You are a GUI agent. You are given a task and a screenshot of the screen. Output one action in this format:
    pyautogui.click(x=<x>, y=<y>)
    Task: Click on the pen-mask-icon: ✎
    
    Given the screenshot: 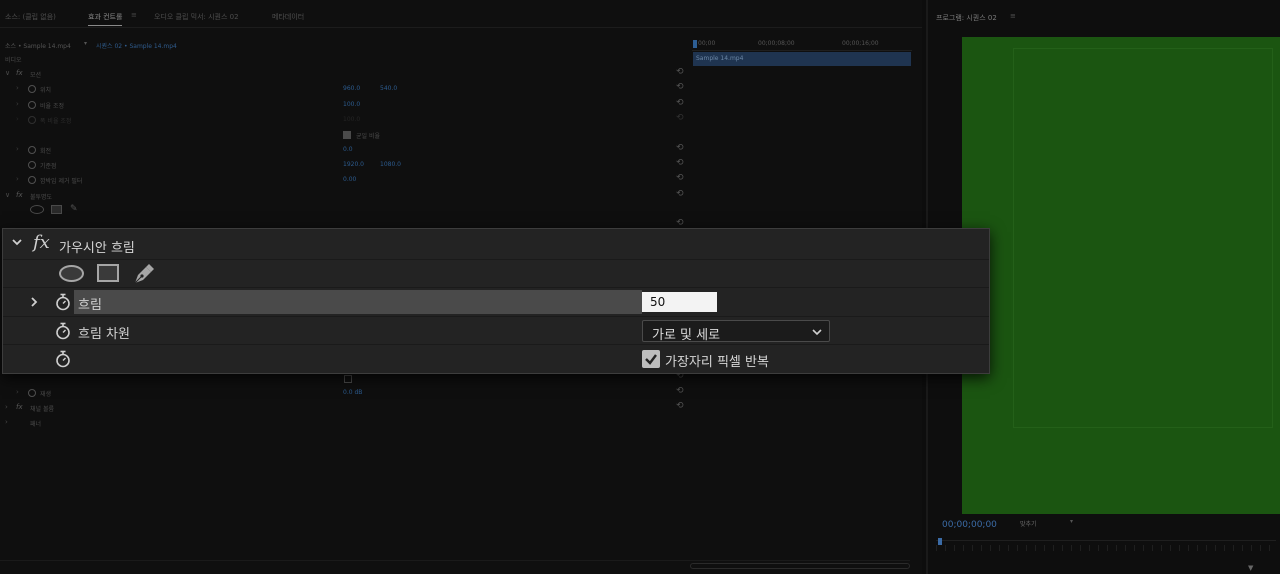 What is the action you would take?
    pyautogui.click(x=74, y=209)
    